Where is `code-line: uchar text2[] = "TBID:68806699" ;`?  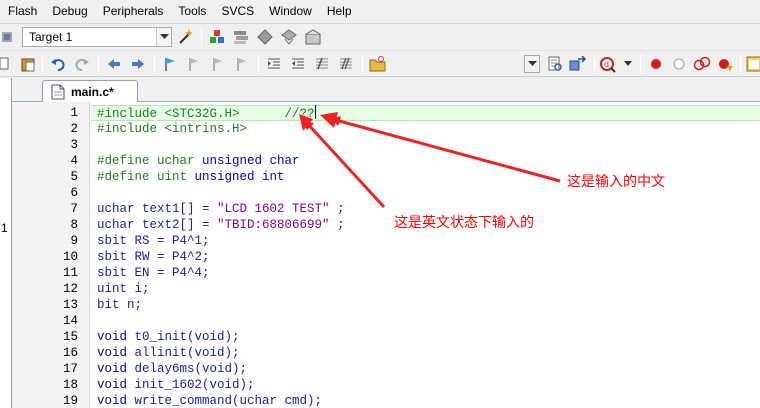 code-line: uchar text2[] = "TBID:68806699" ; is located at coordinates (221, 225).